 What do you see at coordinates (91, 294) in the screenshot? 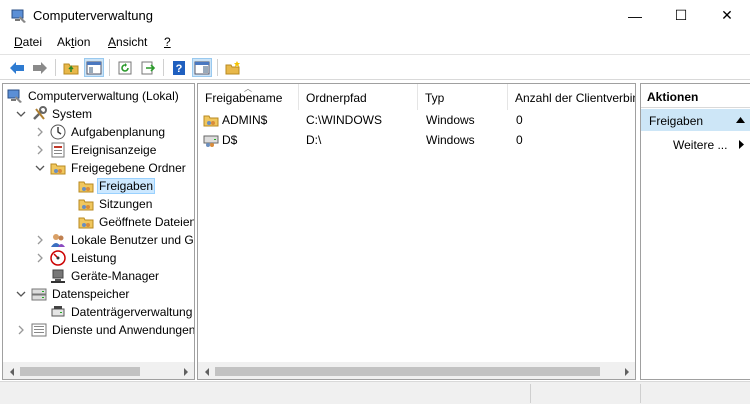
I see `tree-item-label: Datenspeicher` at bounding box center [91, 294].